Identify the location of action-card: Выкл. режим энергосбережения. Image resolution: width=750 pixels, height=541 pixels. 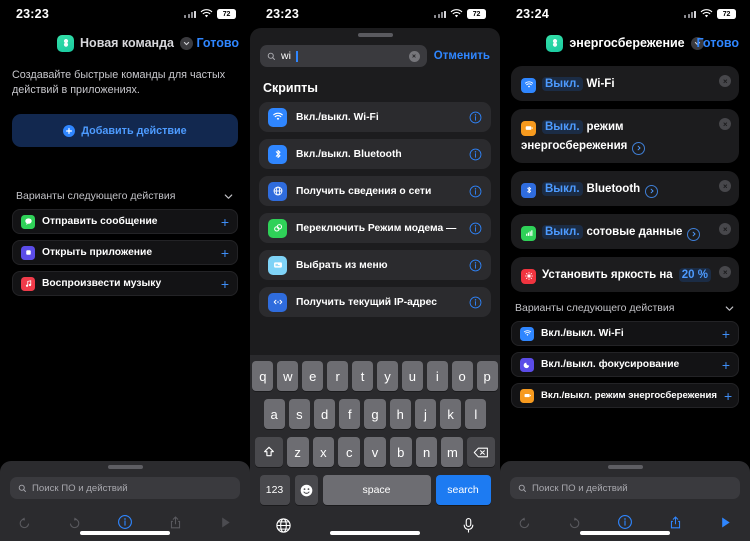
(625, 136).